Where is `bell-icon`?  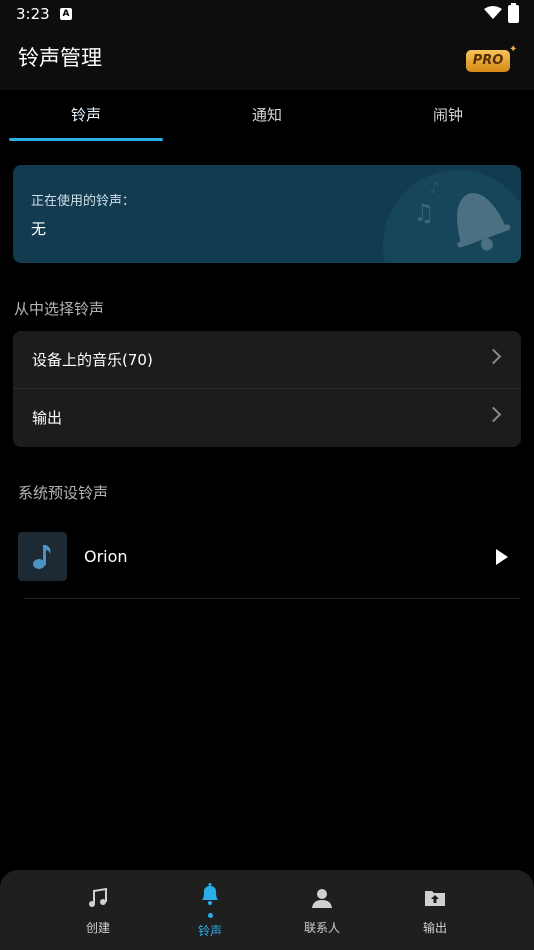 bell-icon is located at coordinates (210, 894).